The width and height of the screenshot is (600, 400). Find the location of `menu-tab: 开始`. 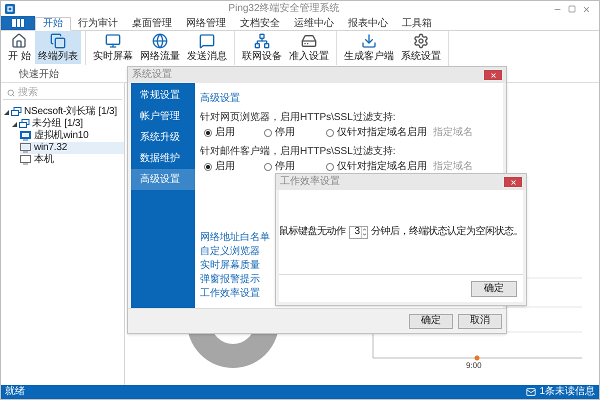

menu-tab: 开始 is located at coordinates (53, 24).